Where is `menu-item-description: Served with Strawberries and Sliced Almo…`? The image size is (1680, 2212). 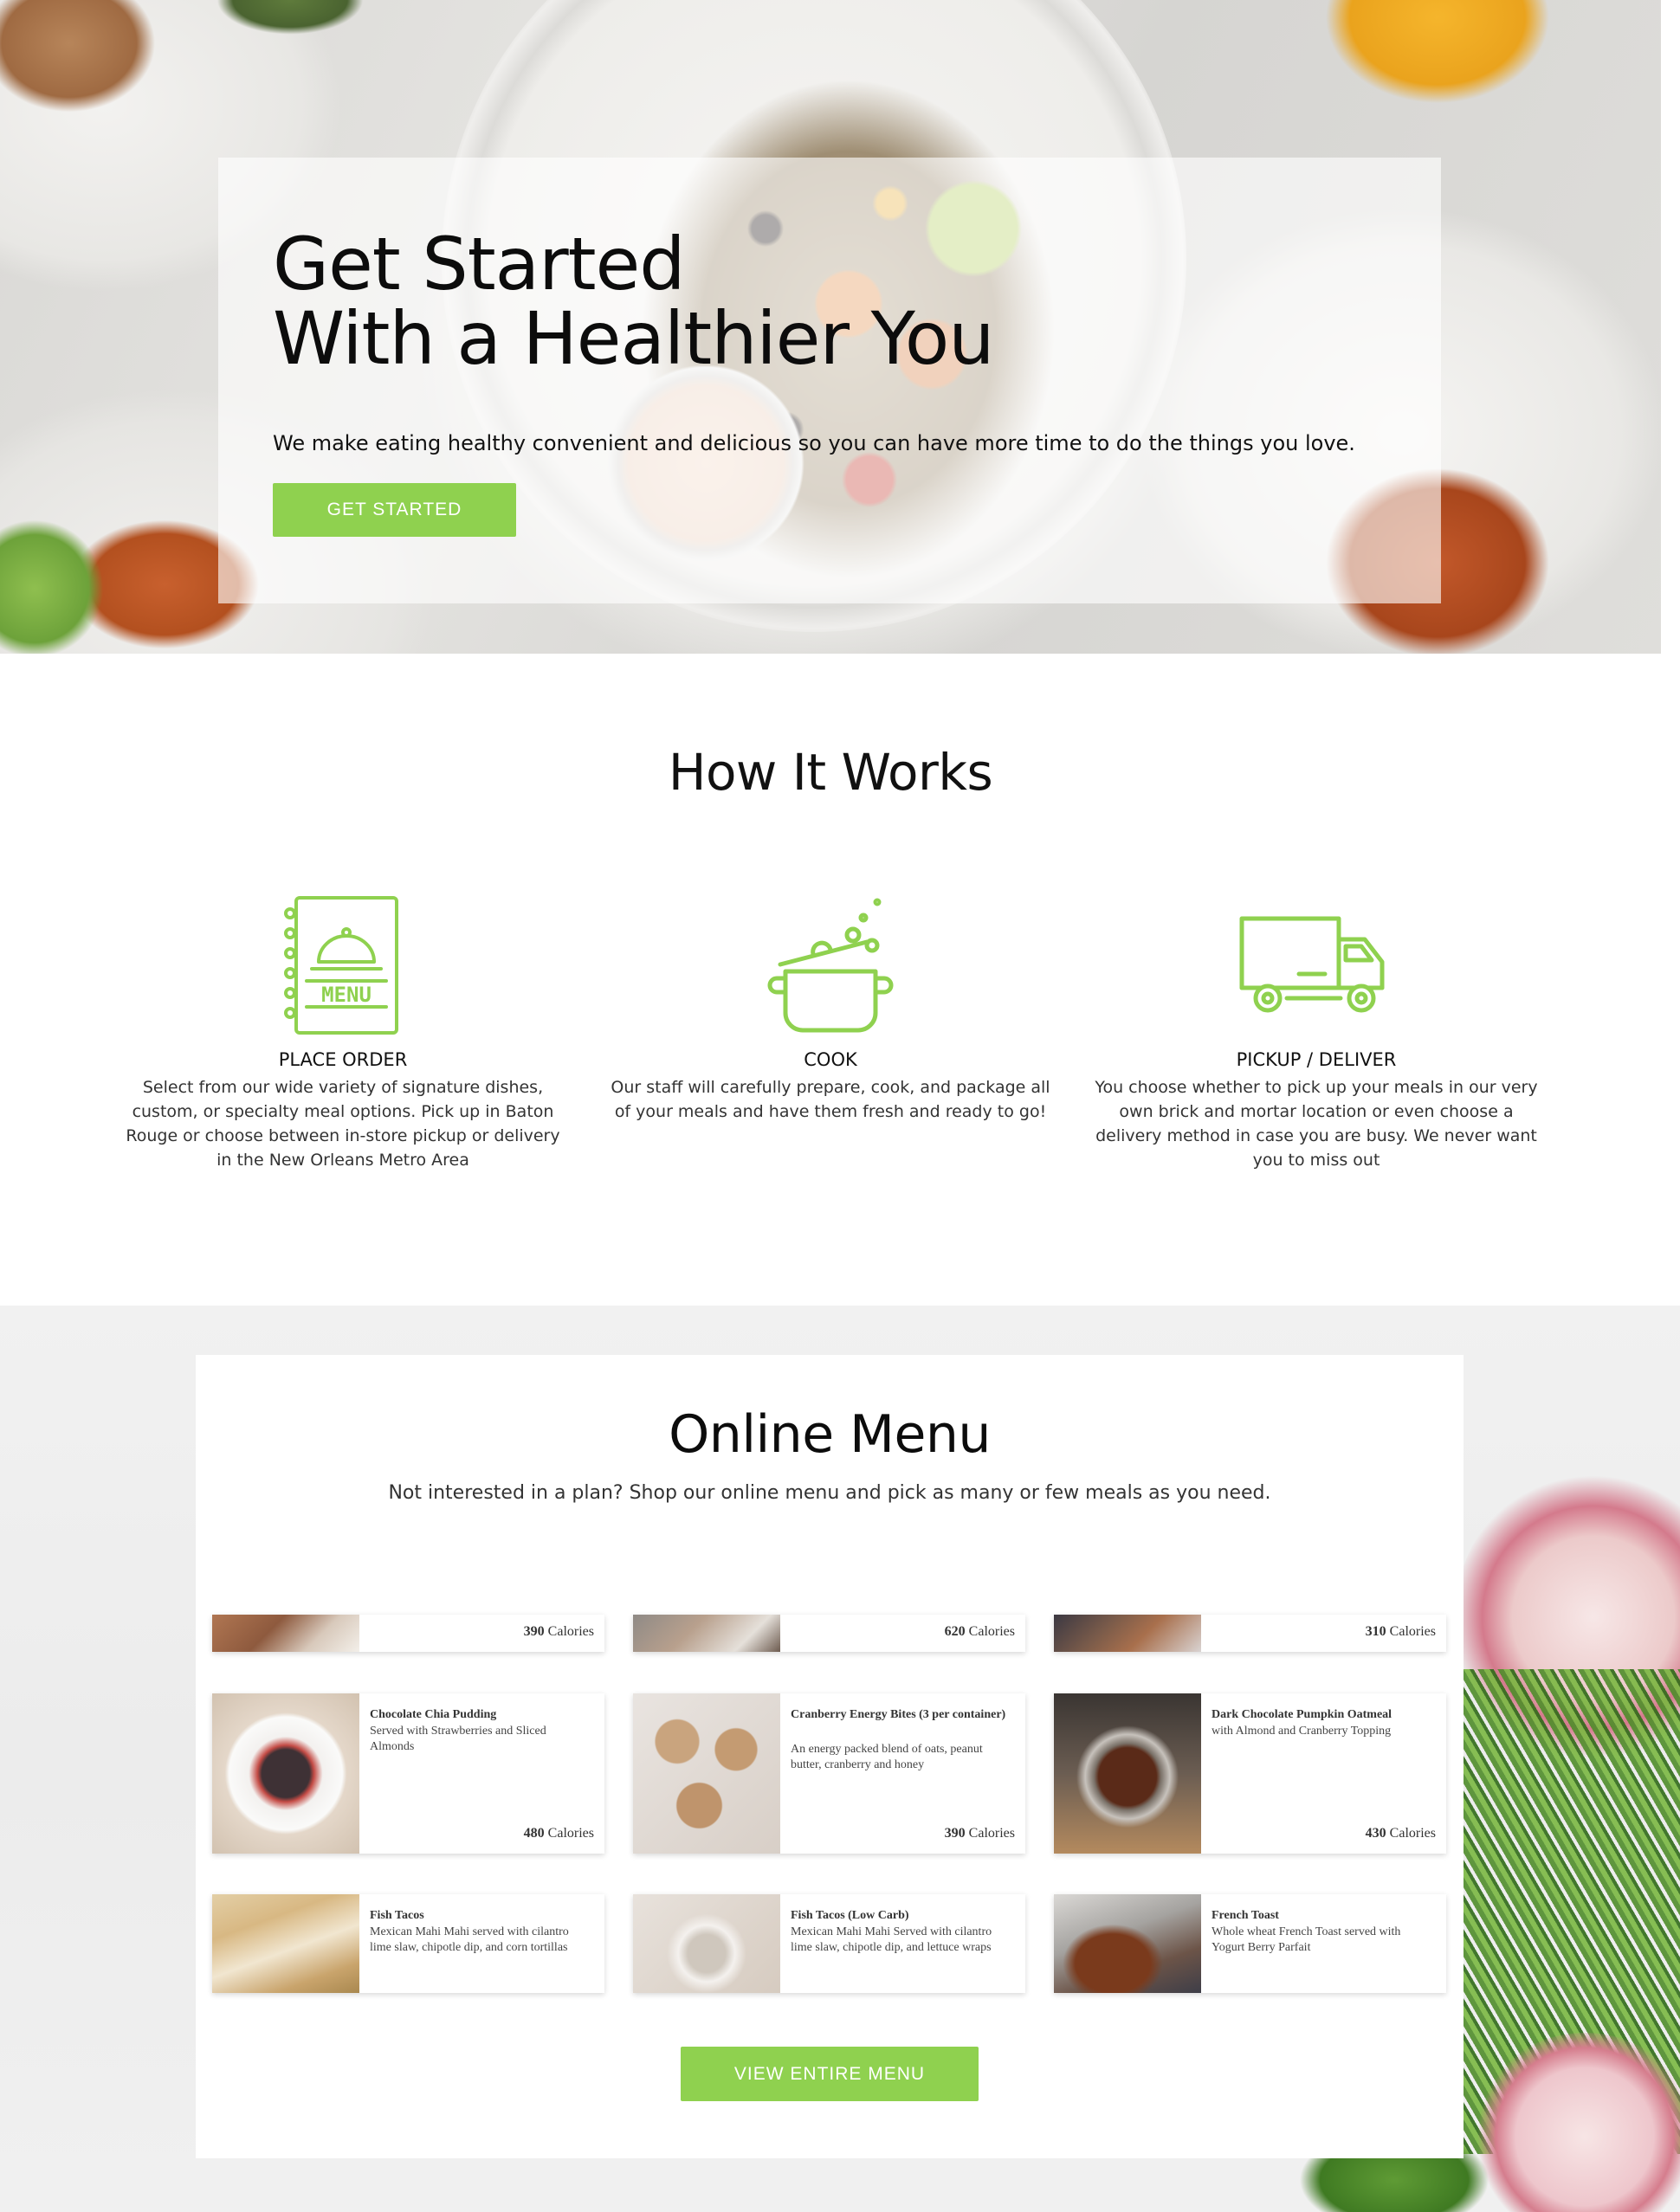 menu-item-description: Served with Strawberries and Sliced Almo… is located at coordinates (458, 1739).